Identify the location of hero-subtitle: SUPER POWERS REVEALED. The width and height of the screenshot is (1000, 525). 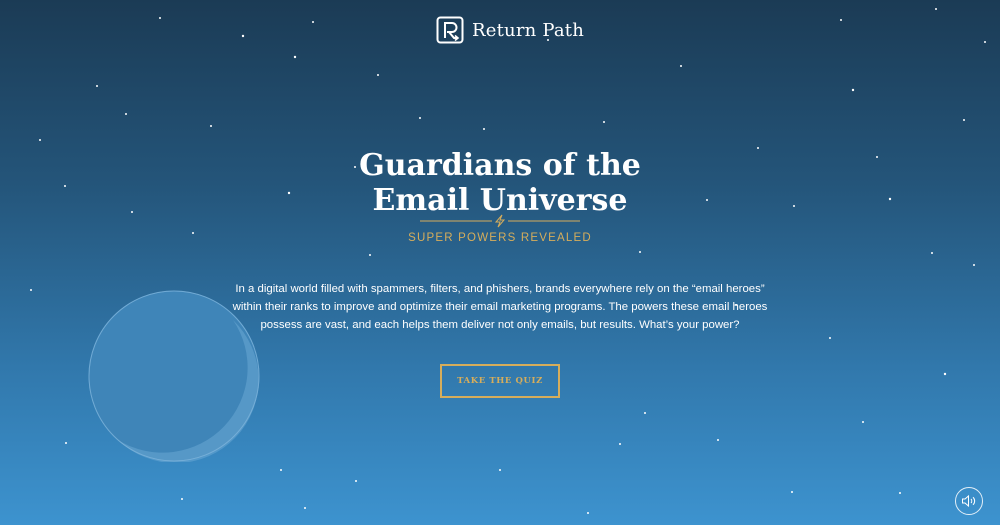
(500, 238).